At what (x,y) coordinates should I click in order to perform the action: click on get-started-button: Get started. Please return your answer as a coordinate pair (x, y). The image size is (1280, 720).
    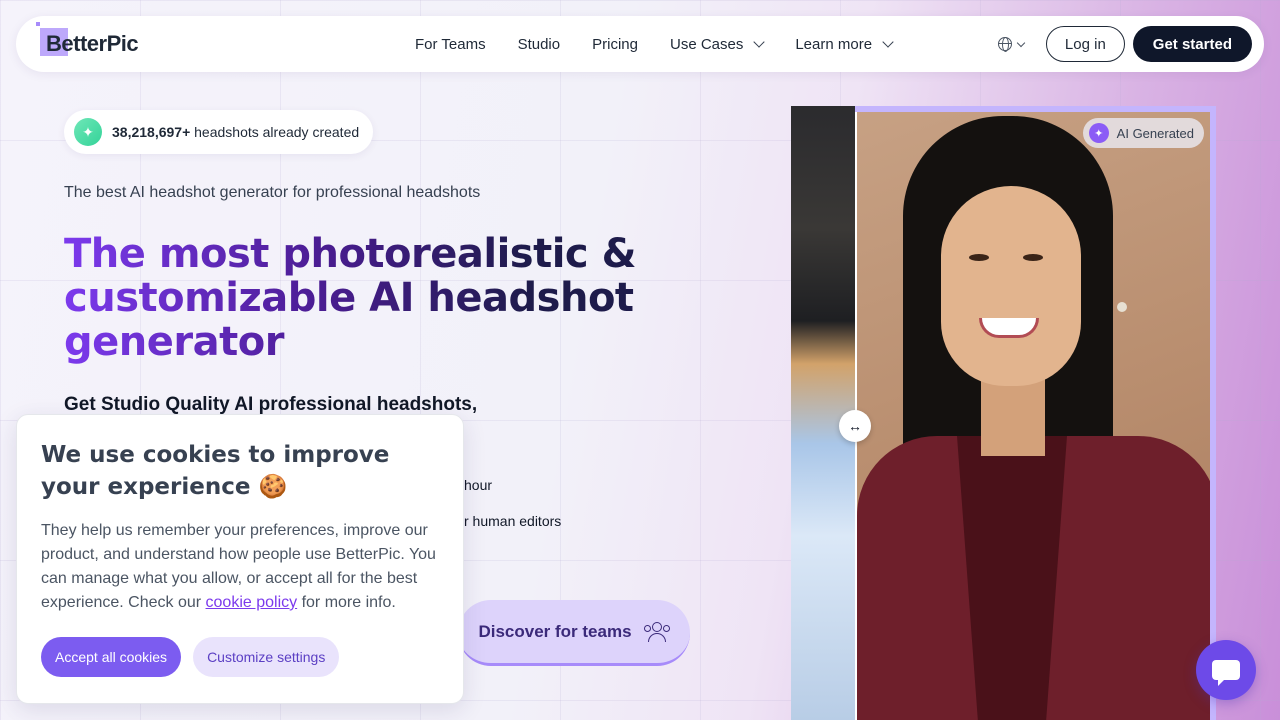
    Looking at the image, I should click on (1192, 44).